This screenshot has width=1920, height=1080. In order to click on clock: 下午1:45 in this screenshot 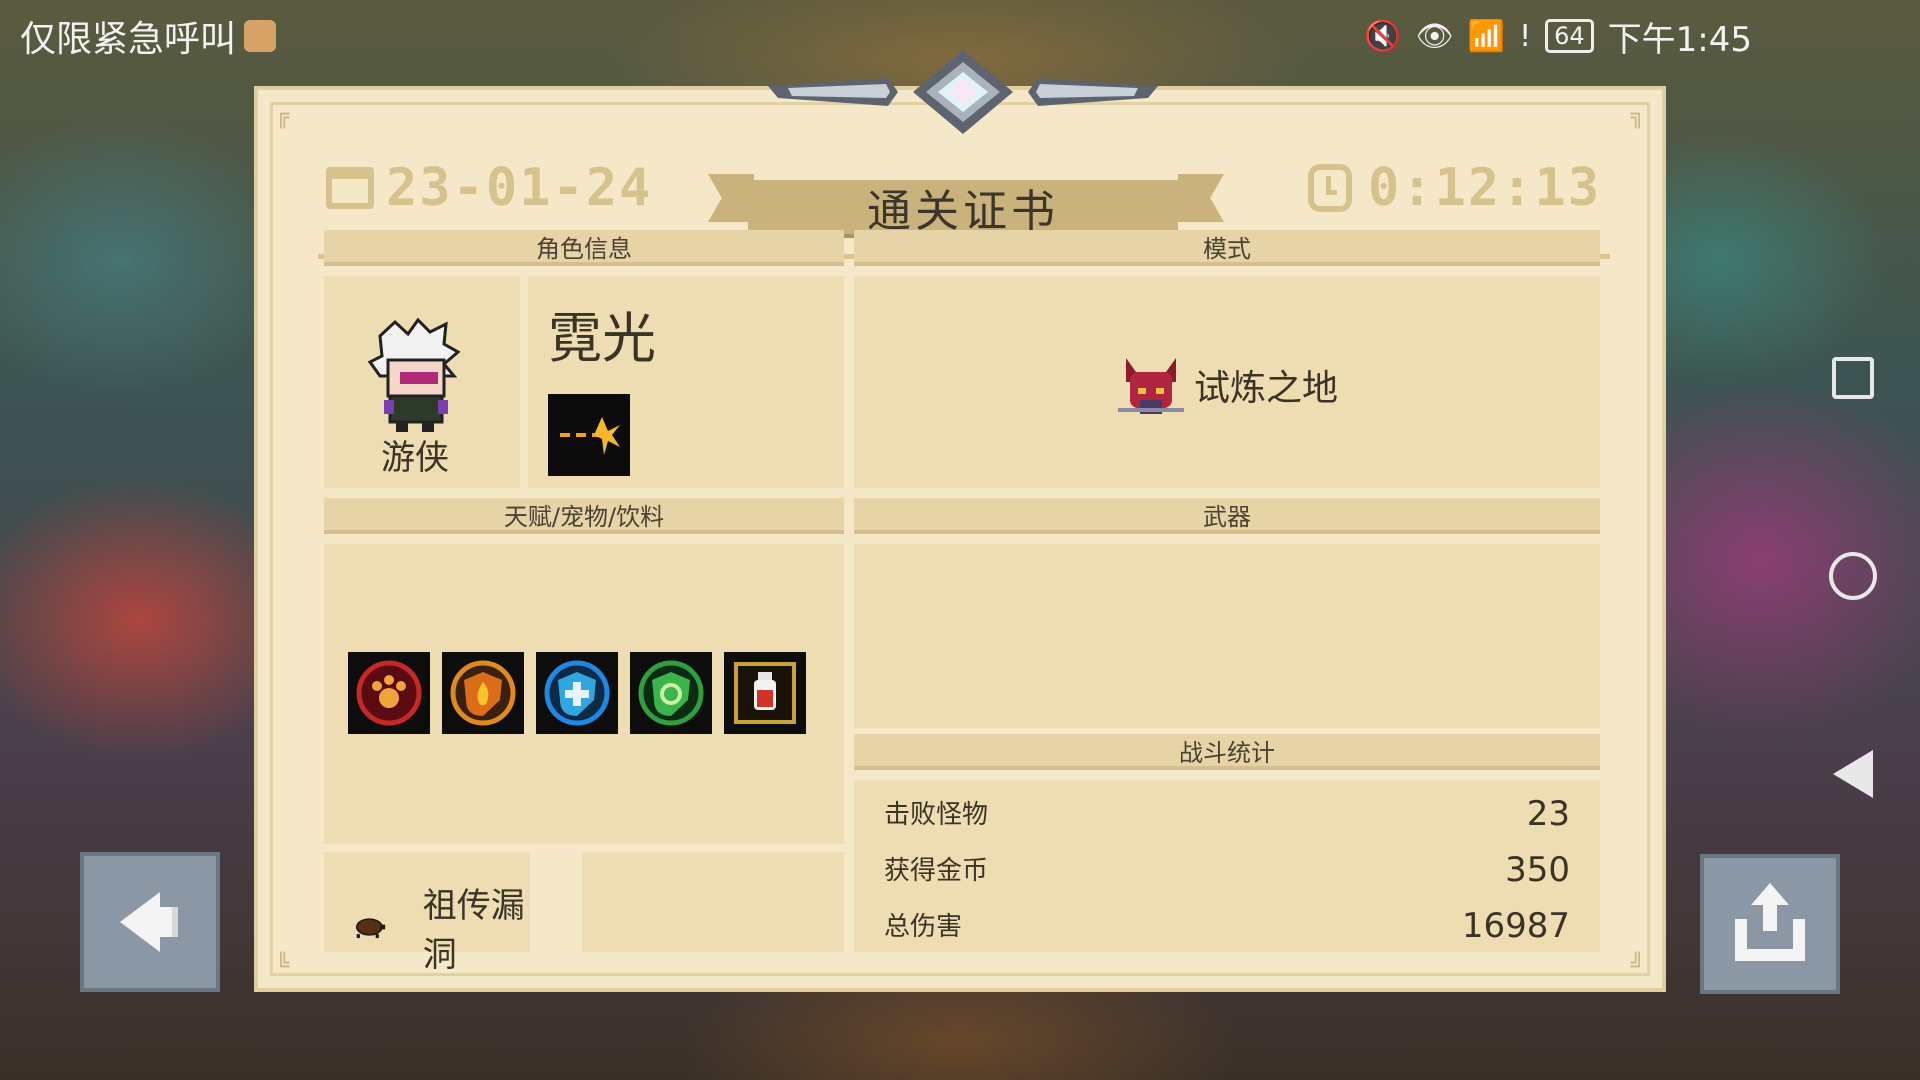, I will do `click(1679, 39)`.